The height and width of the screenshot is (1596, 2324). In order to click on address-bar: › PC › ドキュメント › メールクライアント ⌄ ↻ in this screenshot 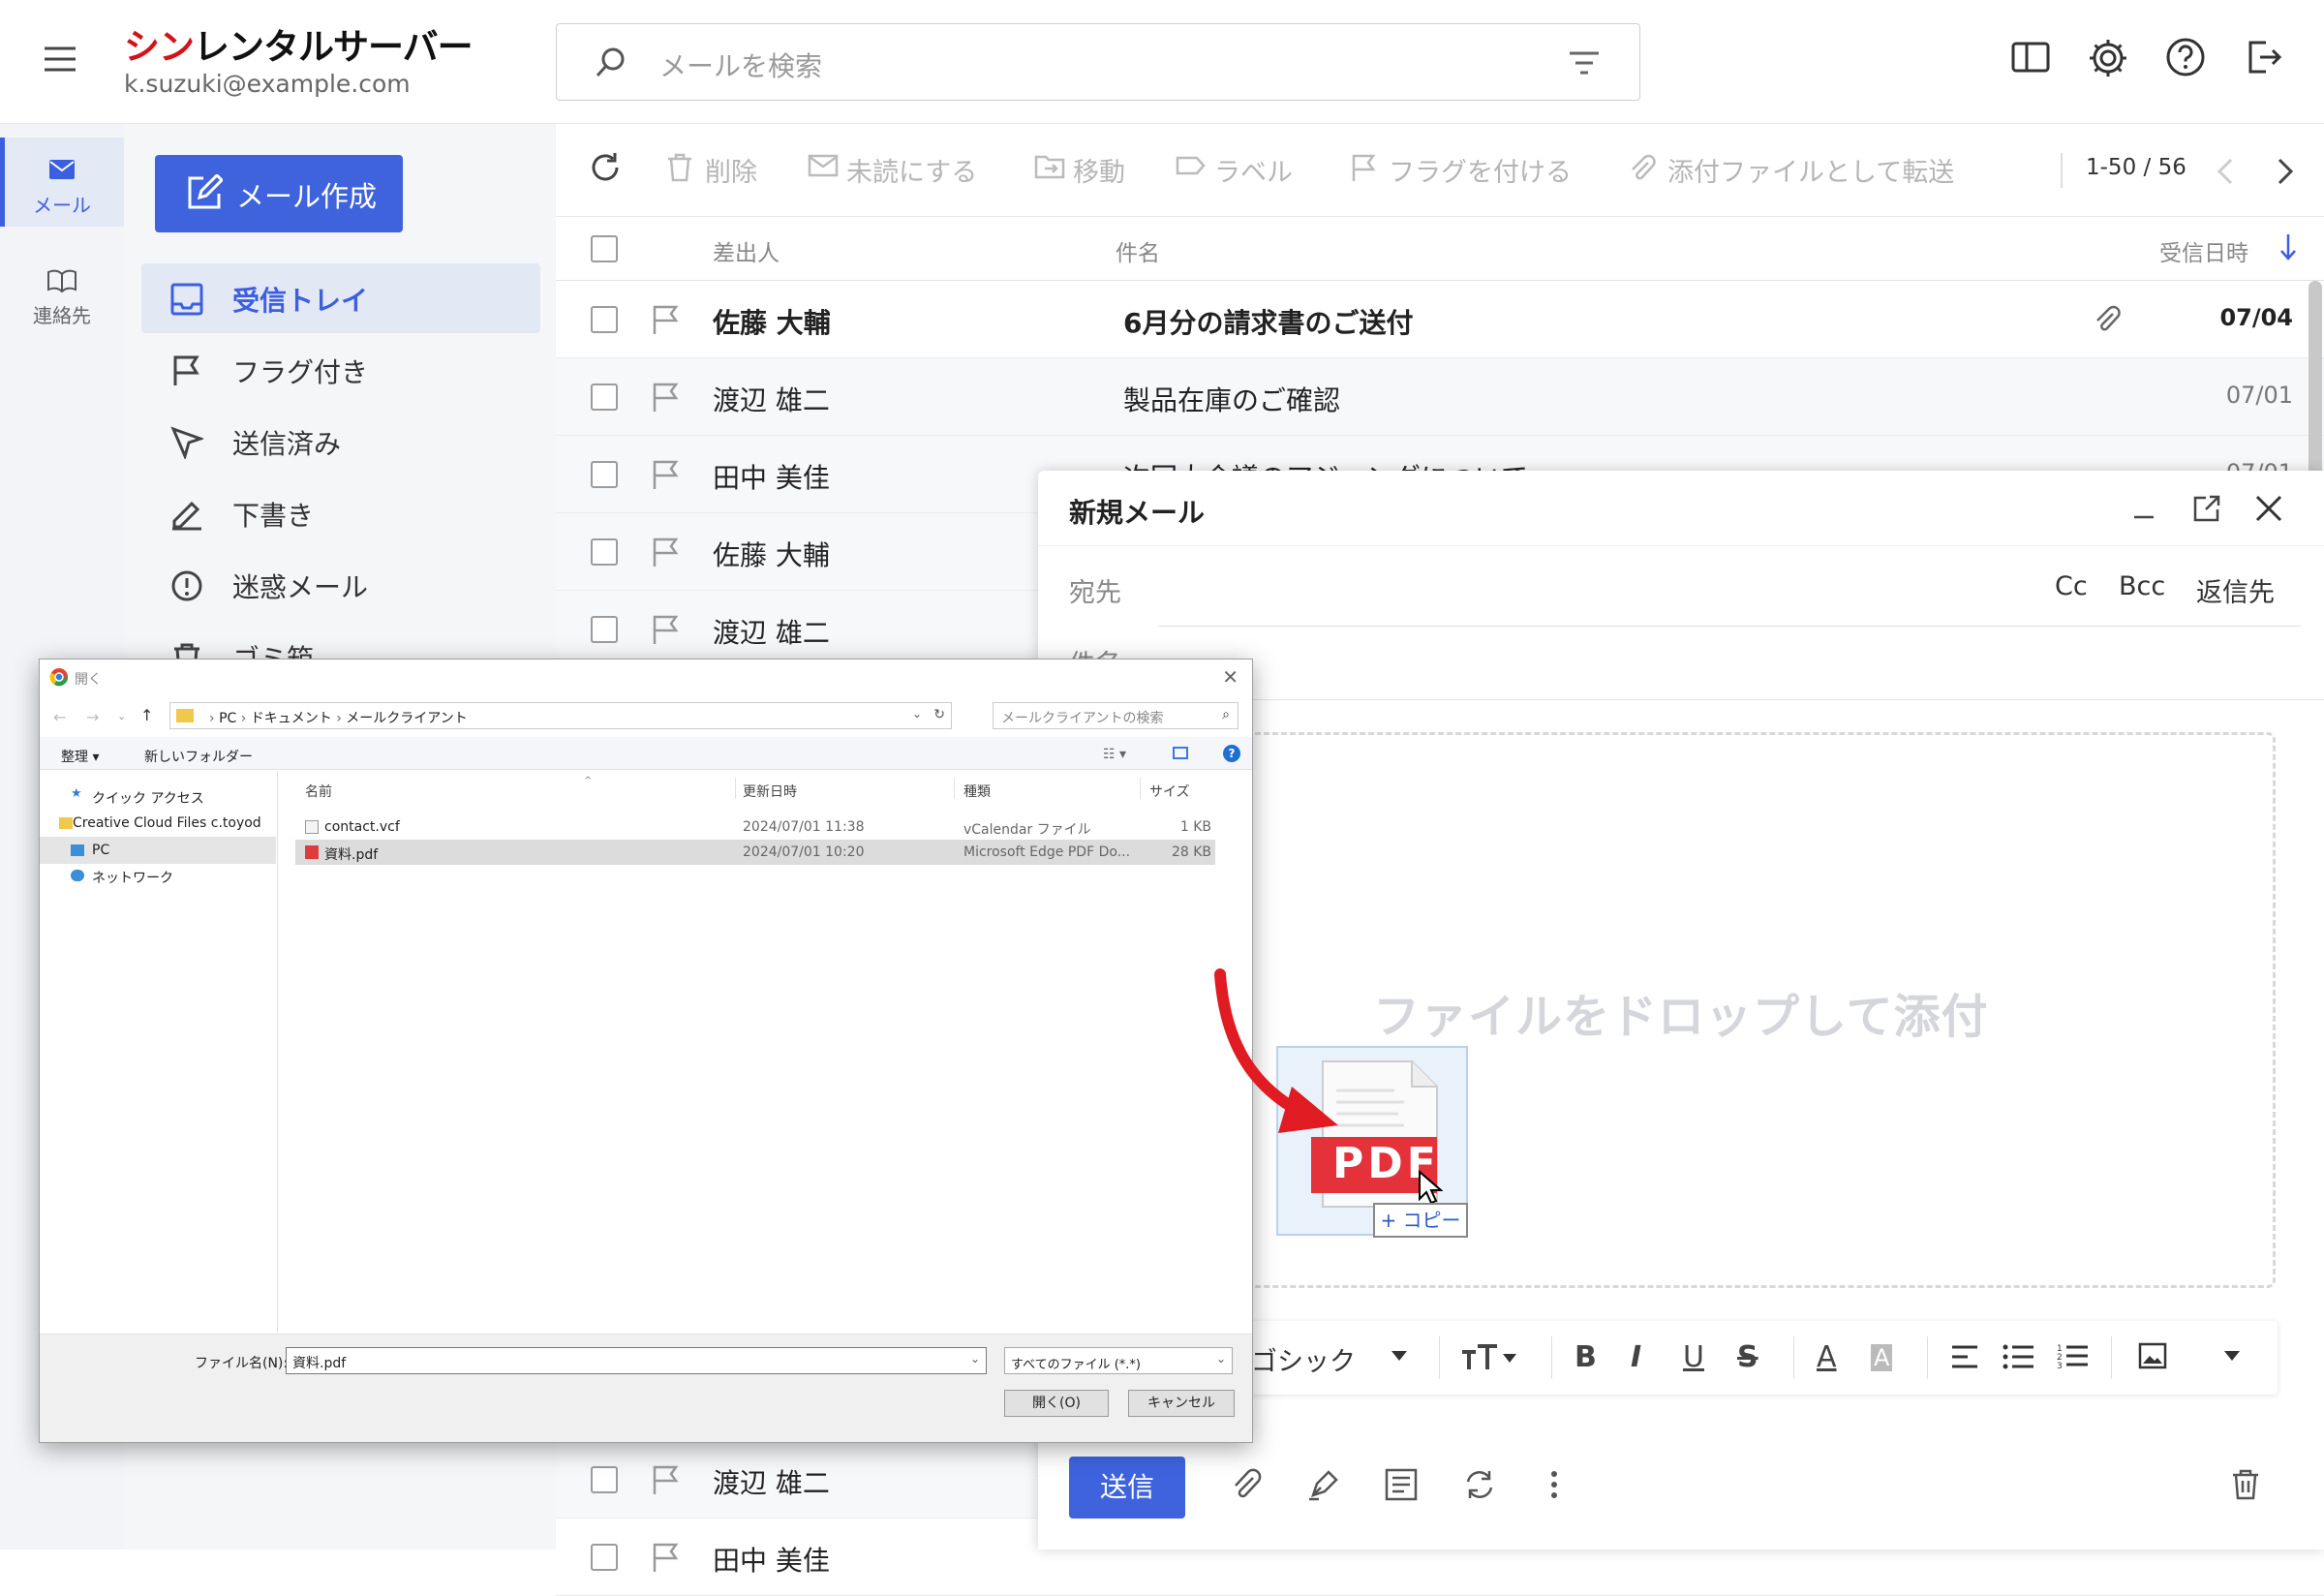, I will do `click(561, 715)`.